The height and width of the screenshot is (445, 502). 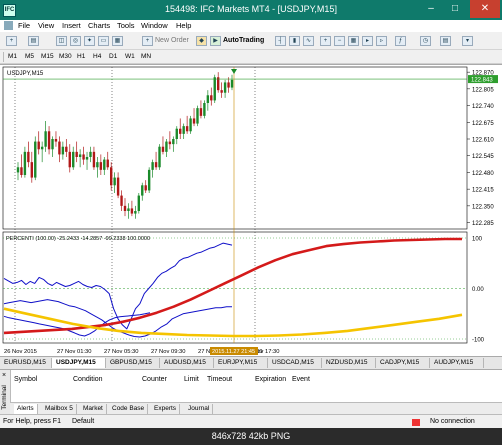 What do you see at coordinates (93, 409) in the screenshot?
I see `tab-market: Market` at bounding box center [93, 409].